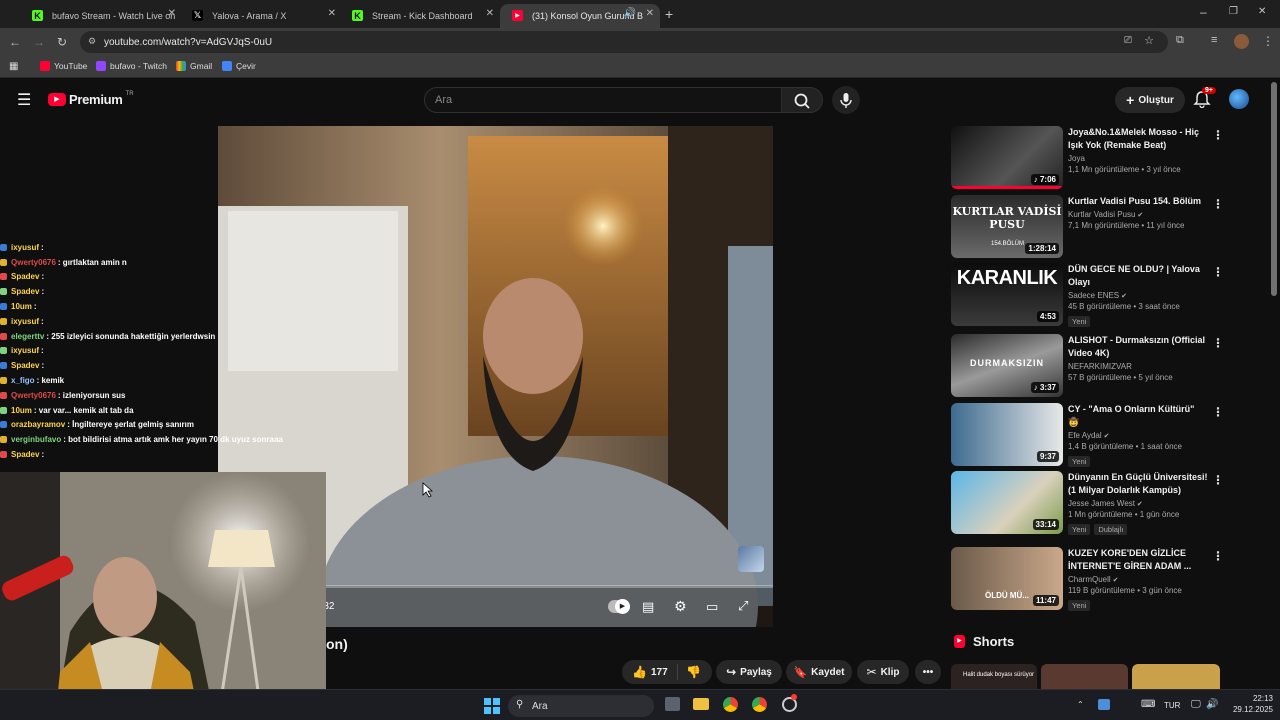 The height and width of the screenshot is (720, 1280). Describe the element at coordinates (420, 16) in the screenshot. I see `browser-tab: K Stream - Kick Dashboard ✕` at that location.